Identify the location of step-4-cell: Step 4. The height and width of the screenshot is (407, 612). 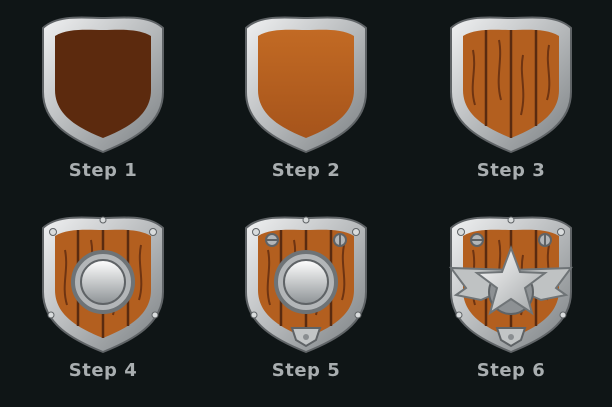
(103, 295).